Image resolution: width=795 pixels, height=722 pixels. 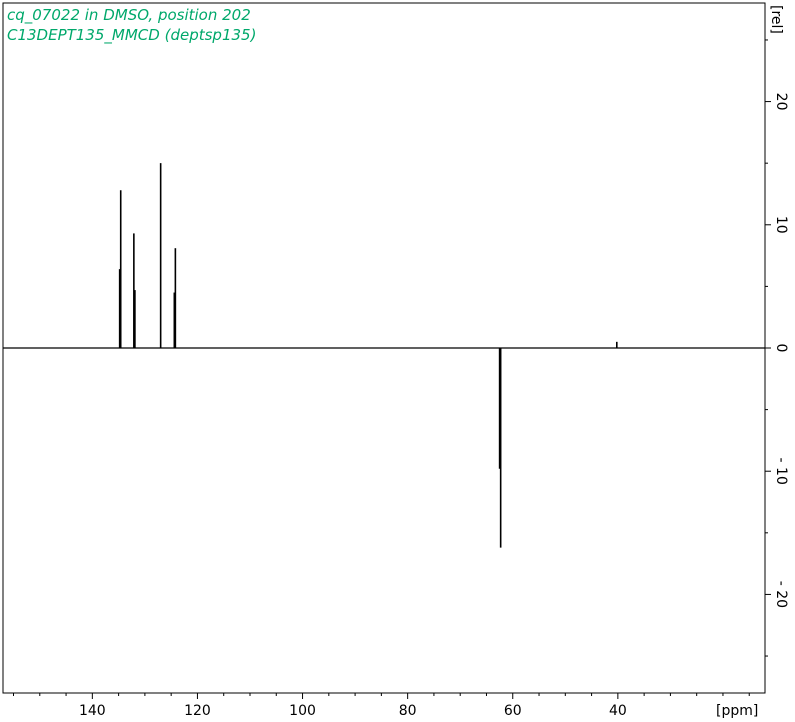 I want to click on x-tick-label: 140, so click(x=92, y=711).